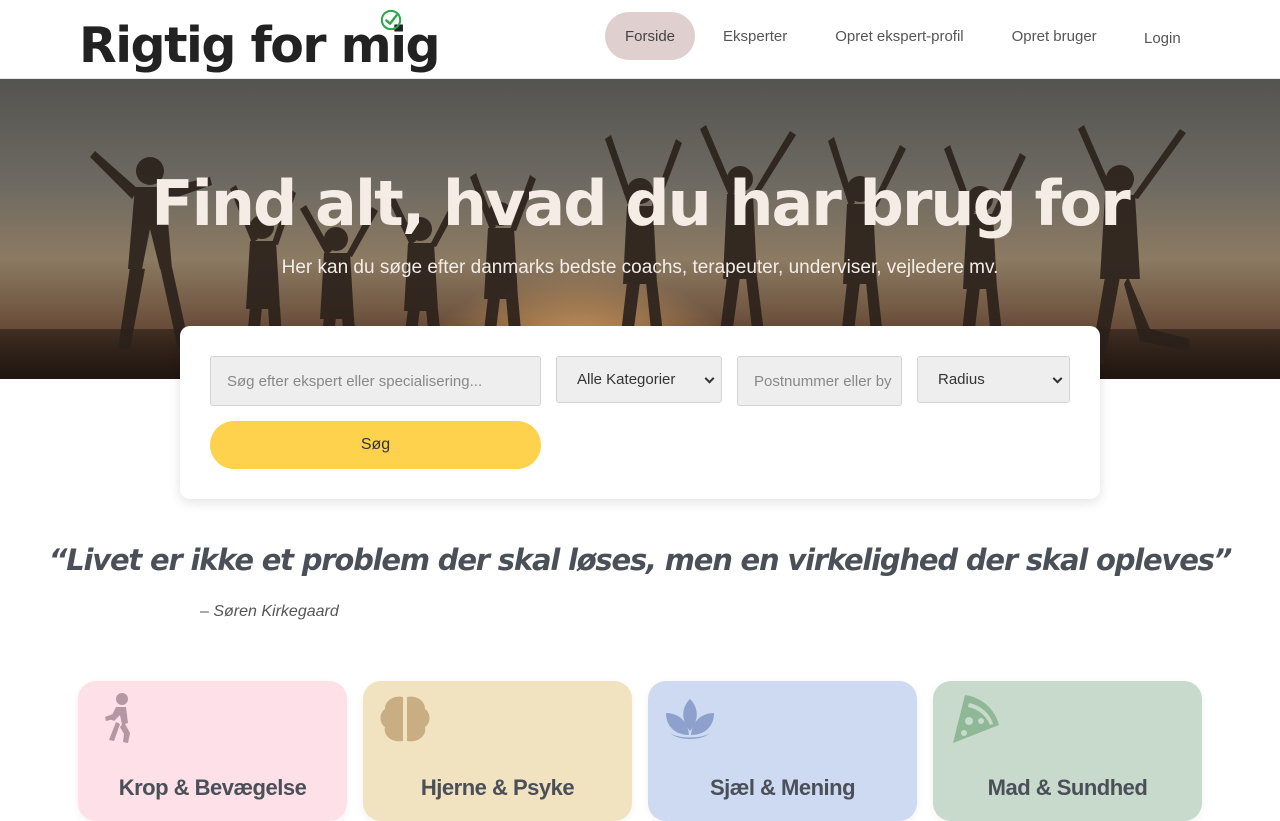  Describe the element at coordinates (626, 379) in the screenshot. I see `category-select-value: Alle Kategorier` at that location.